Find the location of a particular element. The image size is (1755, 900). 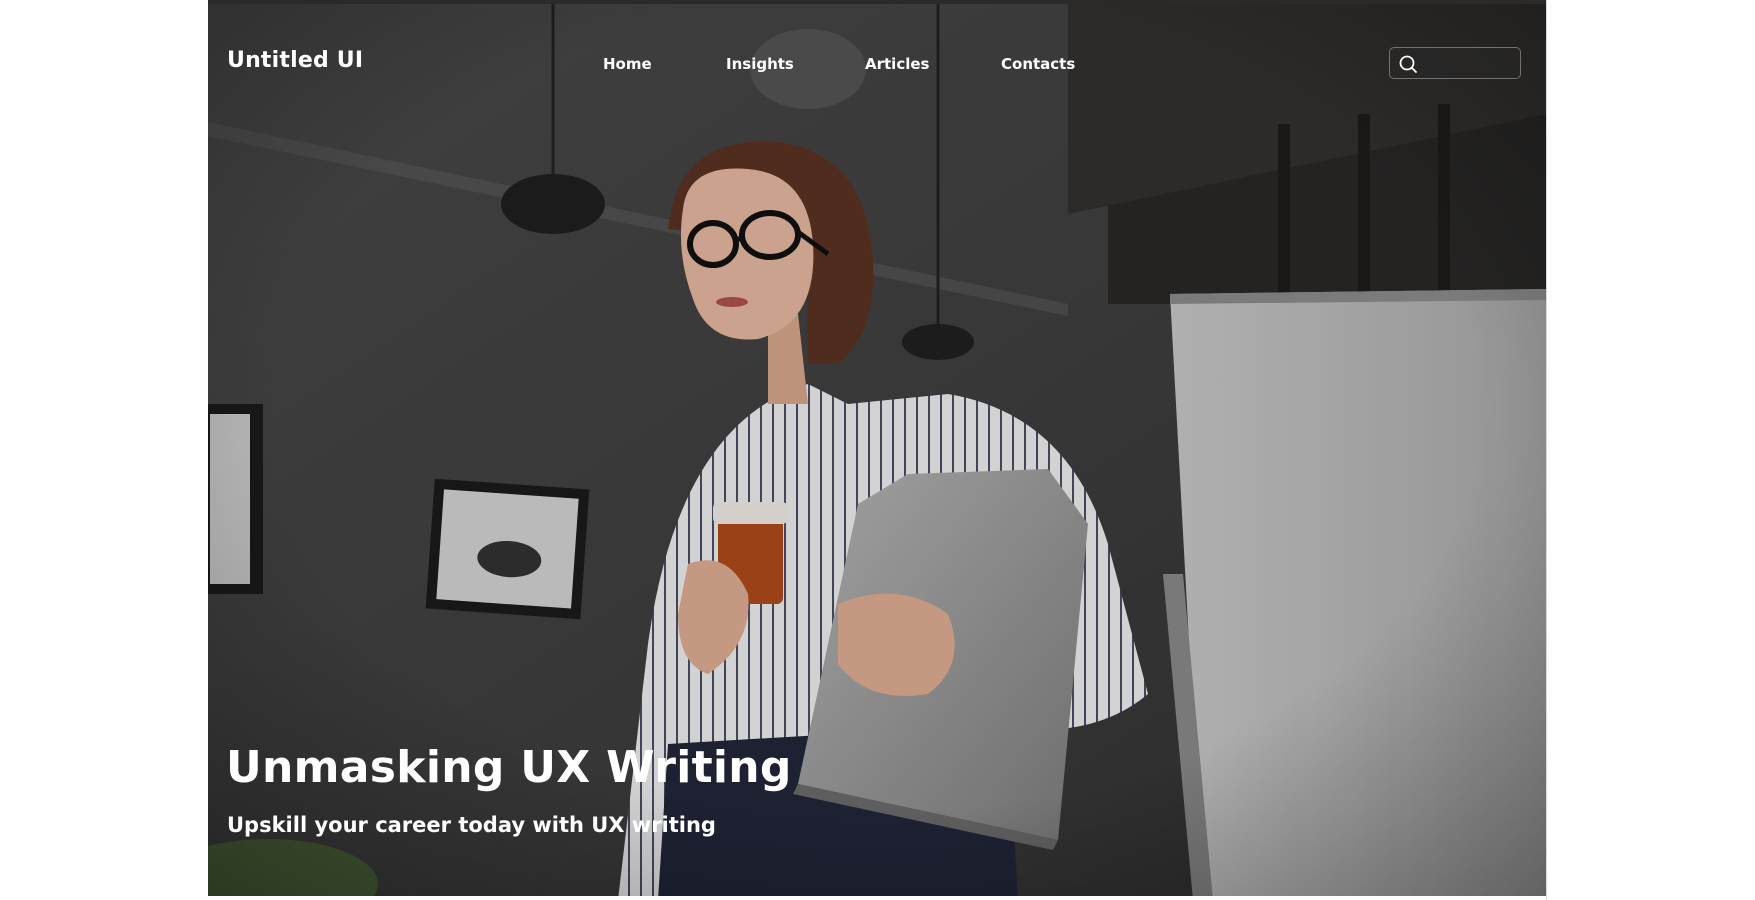

search-icon is located at coordinates (1408, 64).